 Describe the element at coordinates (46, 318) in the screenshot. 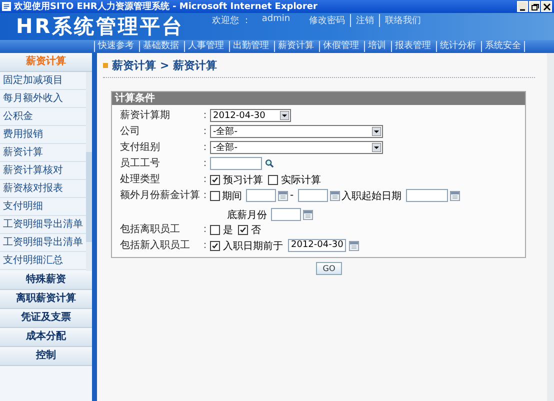

I see `sidebar-section-header: 凭证及支票` at that location.